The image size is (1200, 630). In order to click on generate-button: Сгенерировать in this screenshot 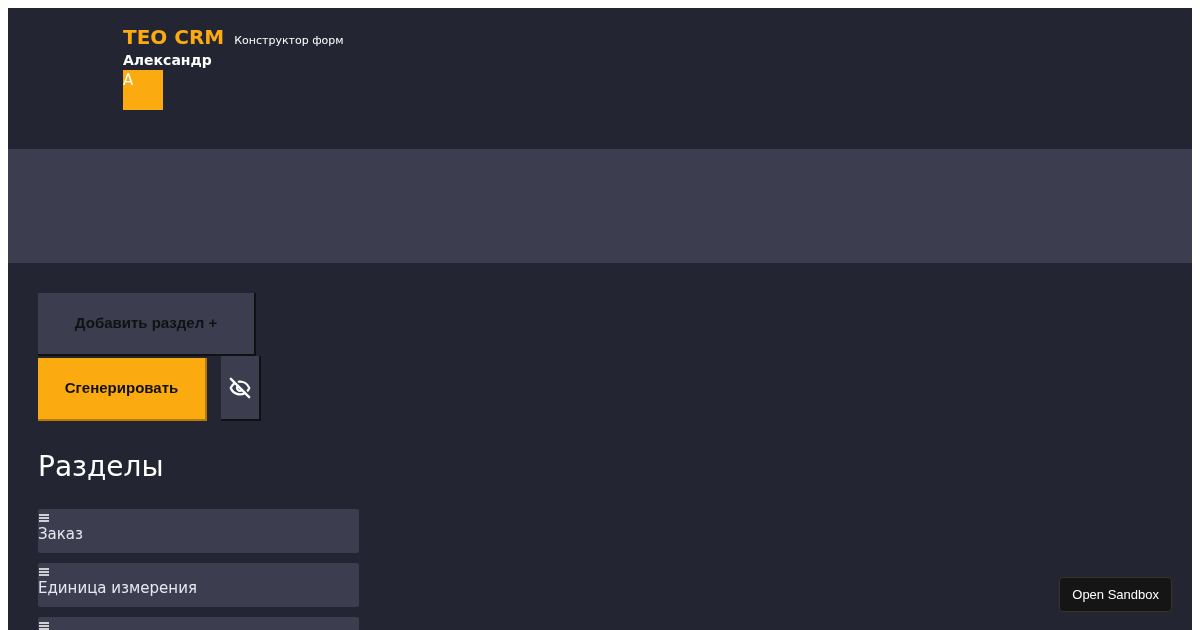, I will do `click(122, 389)`.